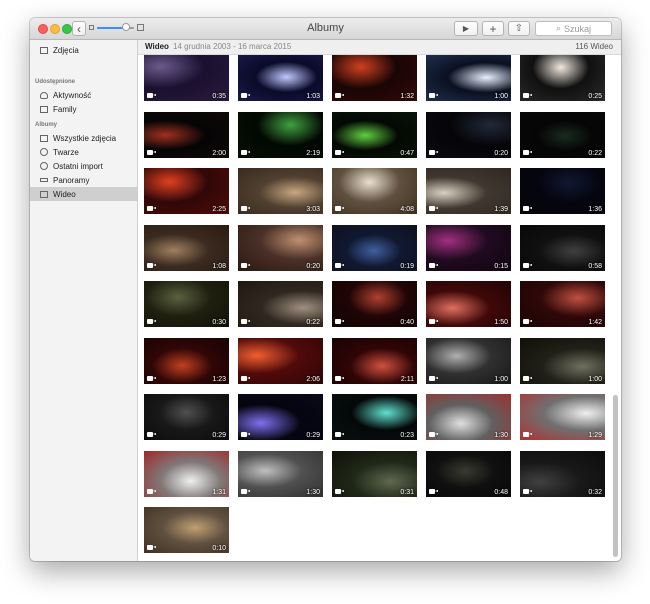 Image resolution: width=650 pixels, height=604 pixels. Describe the element at coordinates (595, 492) in the screenshot. I see `video-duration: 0:32` at that location.